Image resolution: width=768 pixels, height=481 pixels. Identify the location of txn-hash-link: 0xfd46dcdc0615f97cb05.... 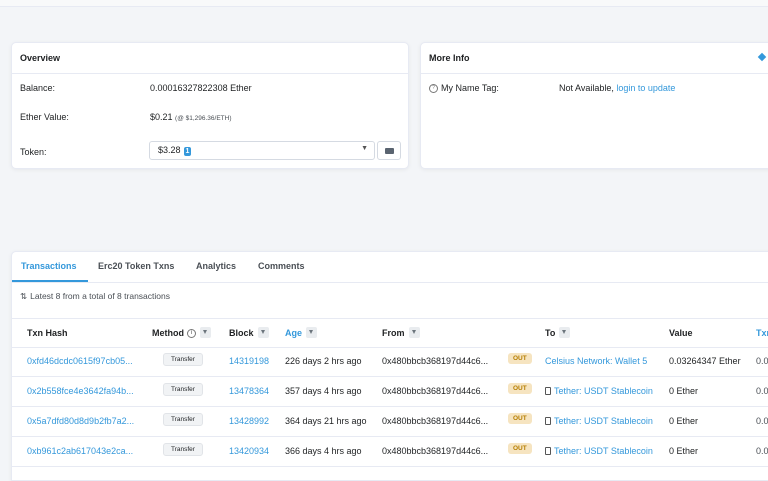
(80, 361).